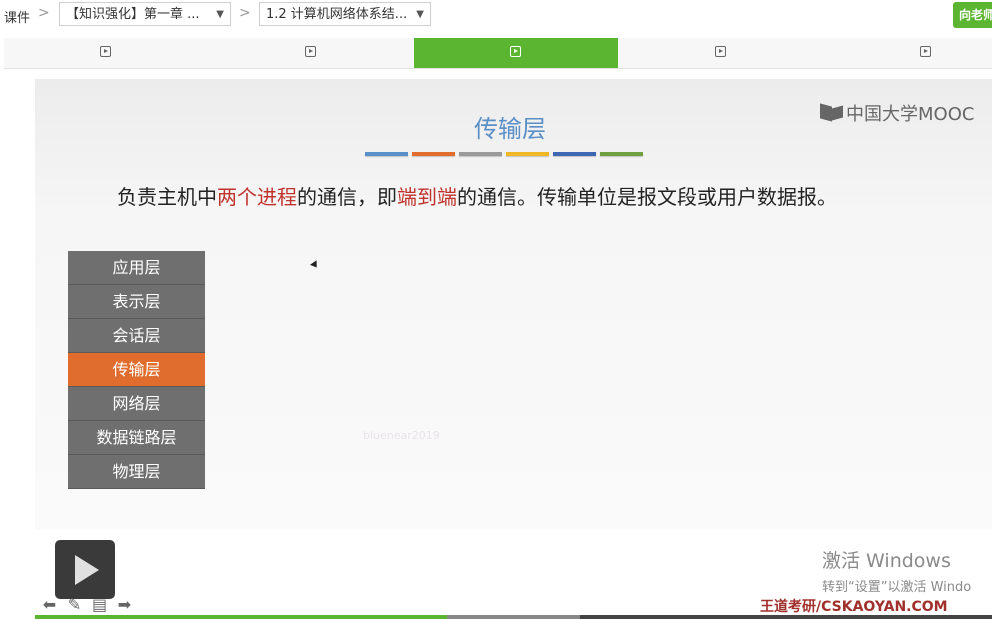 This screenshot has height=619, width=992. I want to click on description-text: 的通信，即, so click(347, 197).